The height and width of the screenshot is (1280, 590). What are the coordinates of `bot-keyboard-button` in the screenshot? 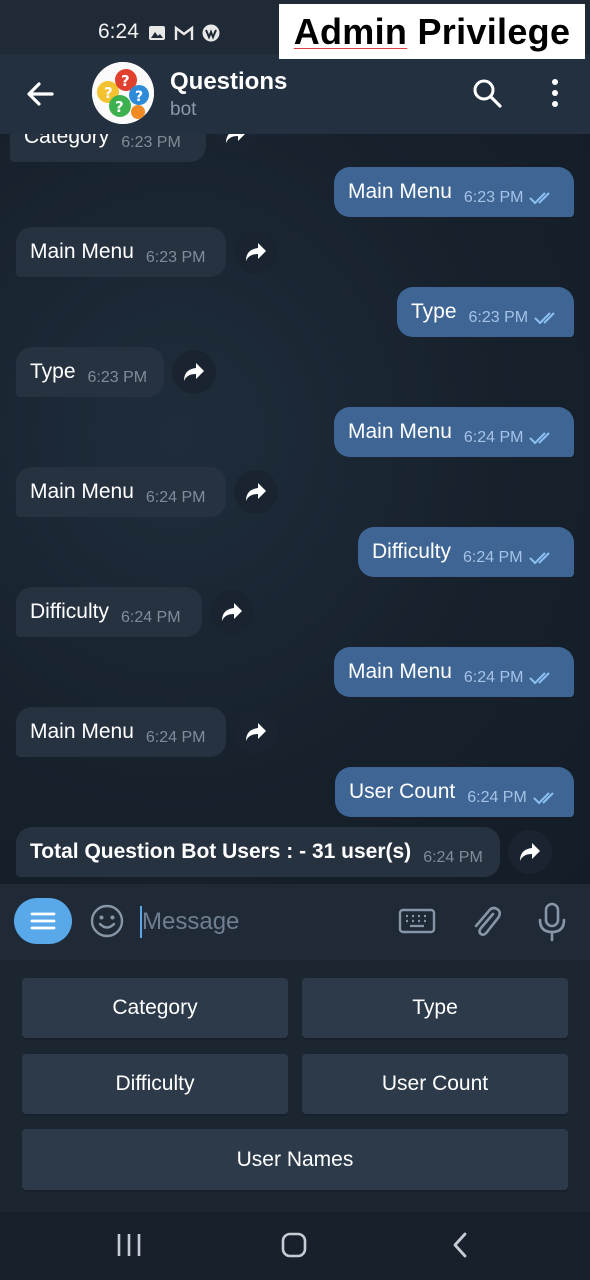 It's located at (417, 923).